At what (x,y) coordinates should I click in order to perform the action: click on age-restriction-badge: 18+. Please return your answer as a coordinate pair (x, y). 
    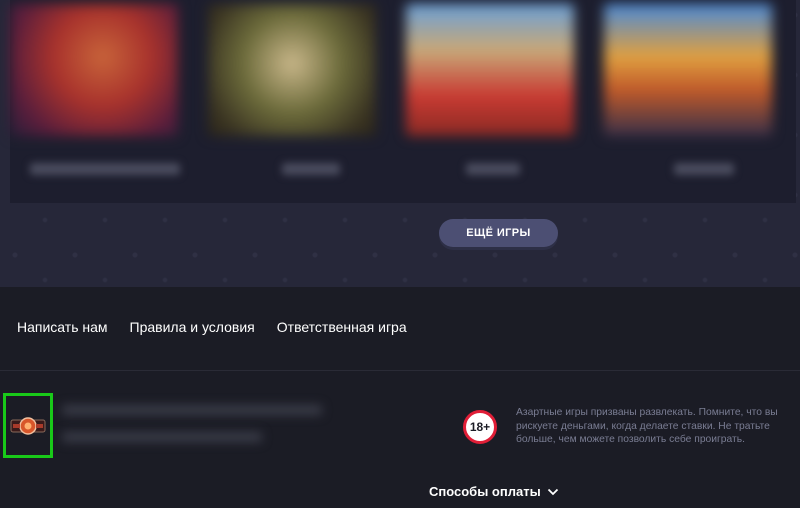
    Looking at the image, I should click on (480, 427).